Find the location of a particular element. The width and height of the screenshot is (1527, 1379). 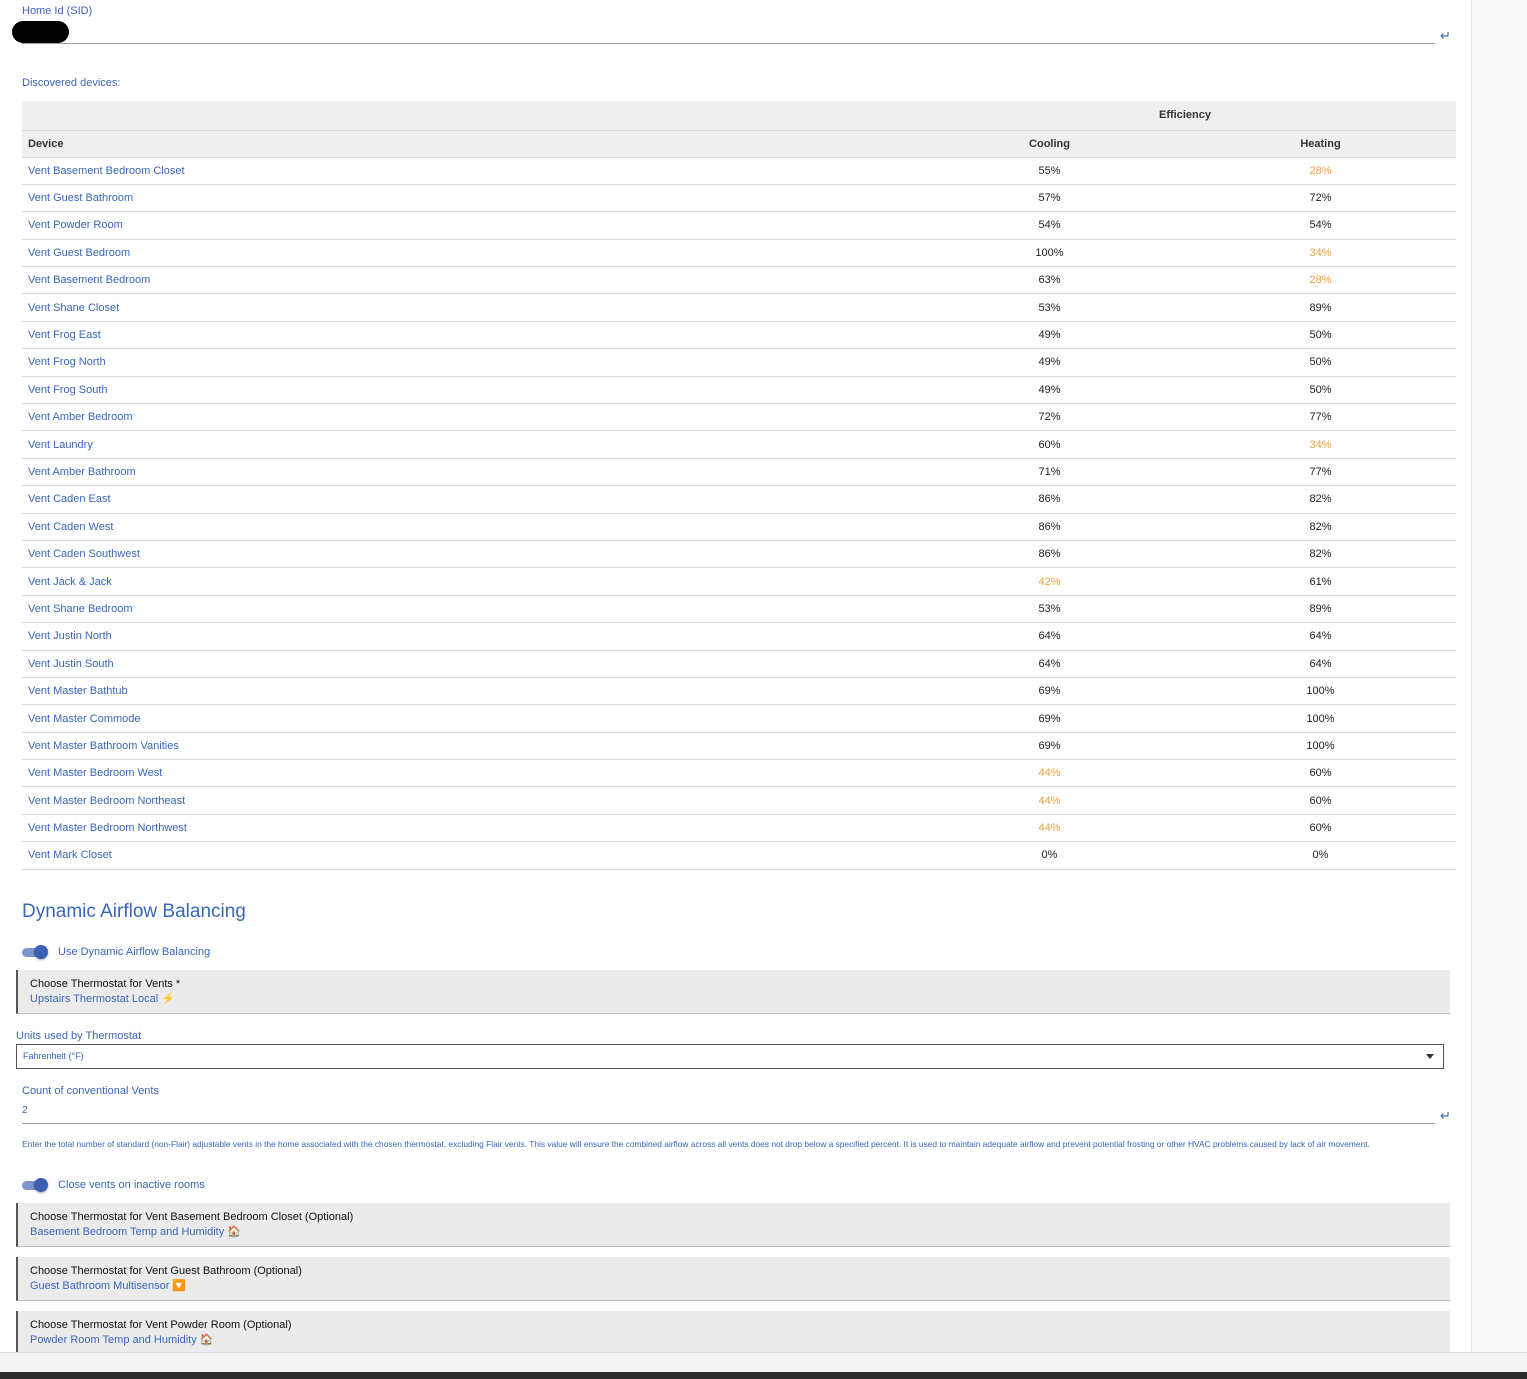

device-column-header: Device is located at coordinates (468, 144).